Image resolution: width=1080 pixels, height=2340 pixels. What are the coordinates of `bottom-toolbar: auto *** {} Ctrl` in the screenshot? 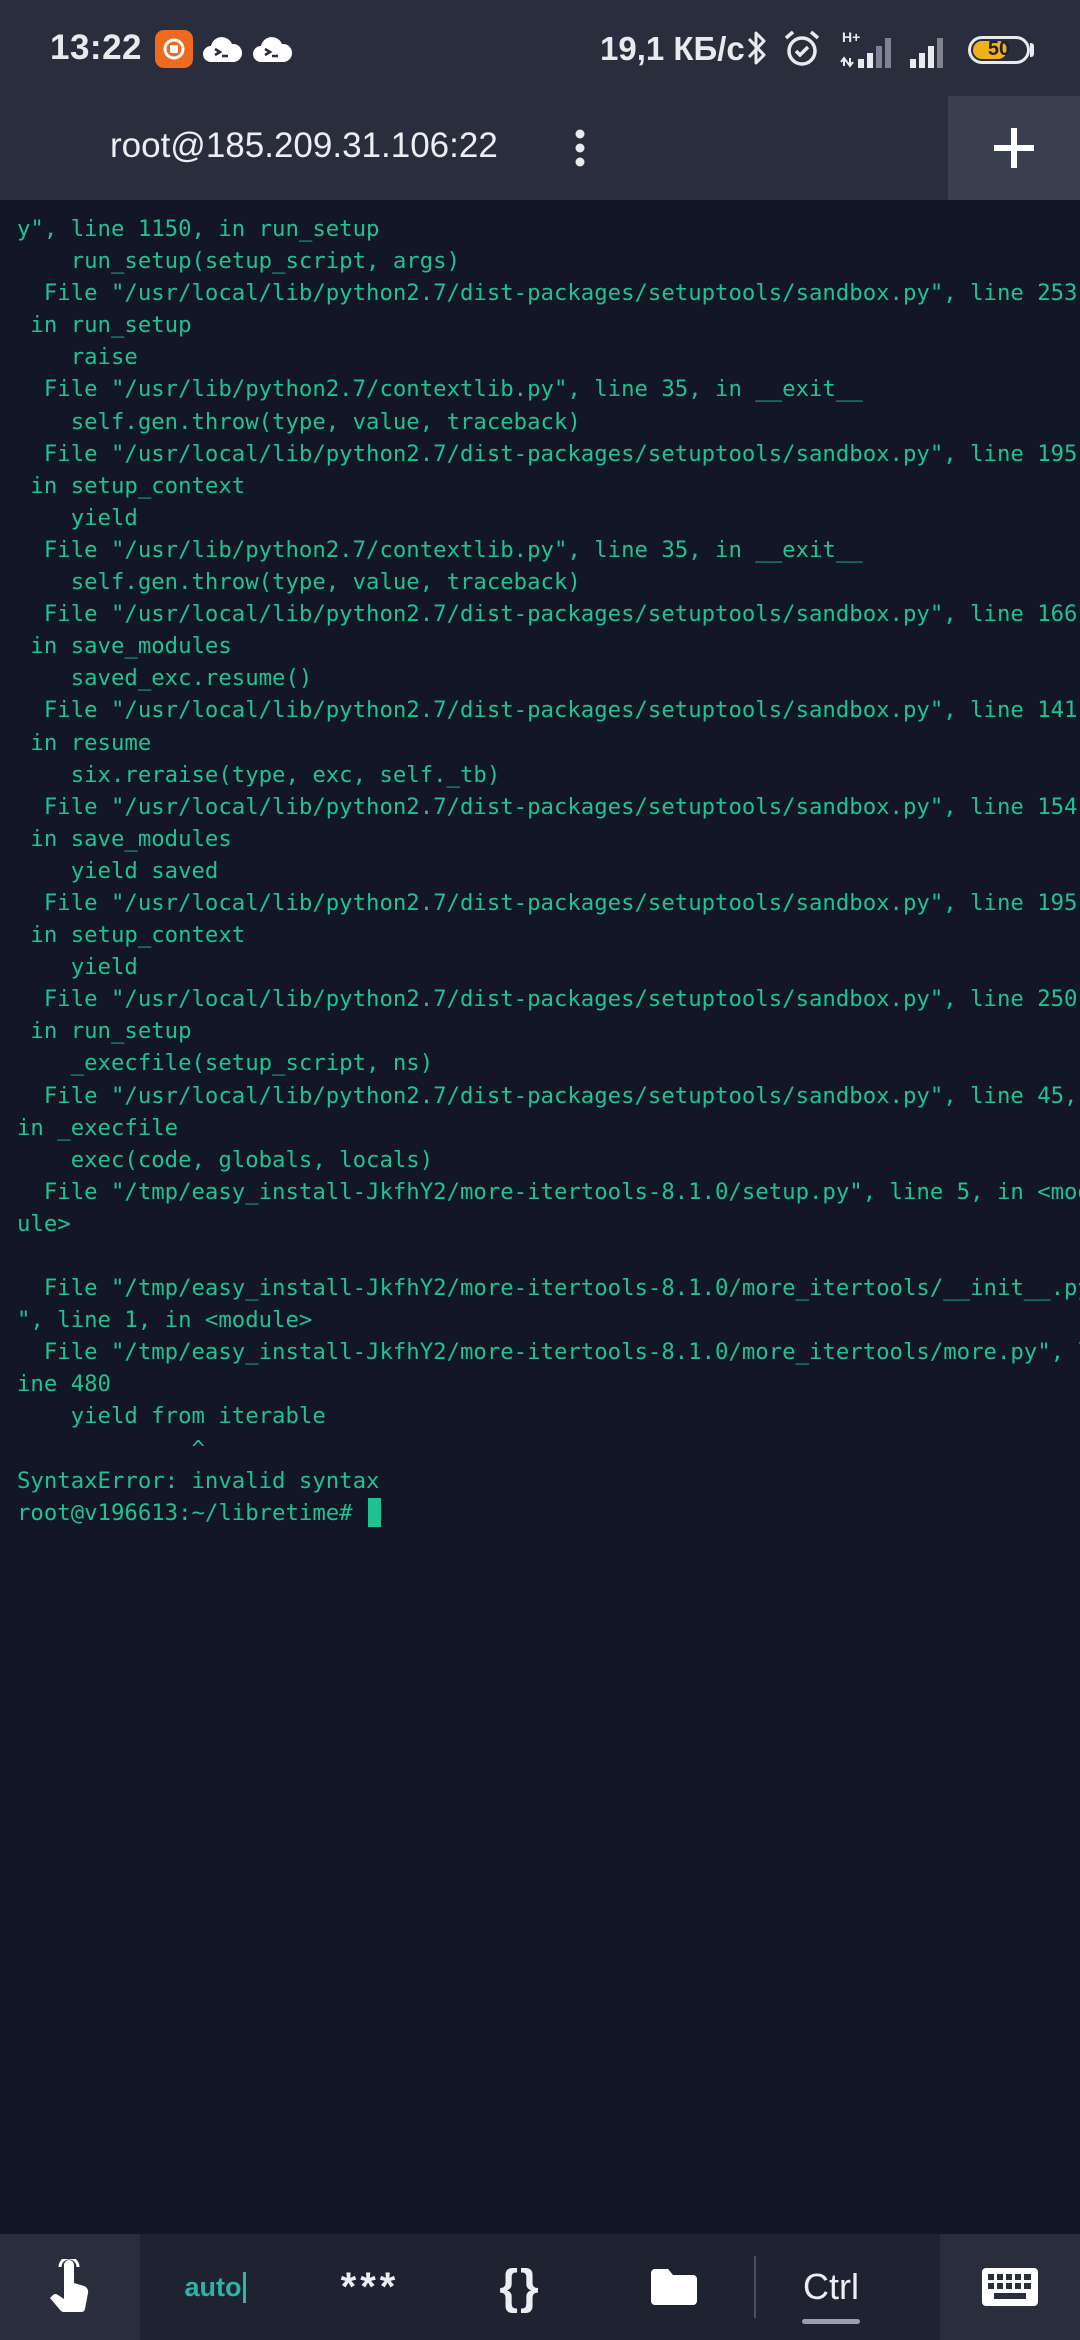 It's located at (540, 2287).